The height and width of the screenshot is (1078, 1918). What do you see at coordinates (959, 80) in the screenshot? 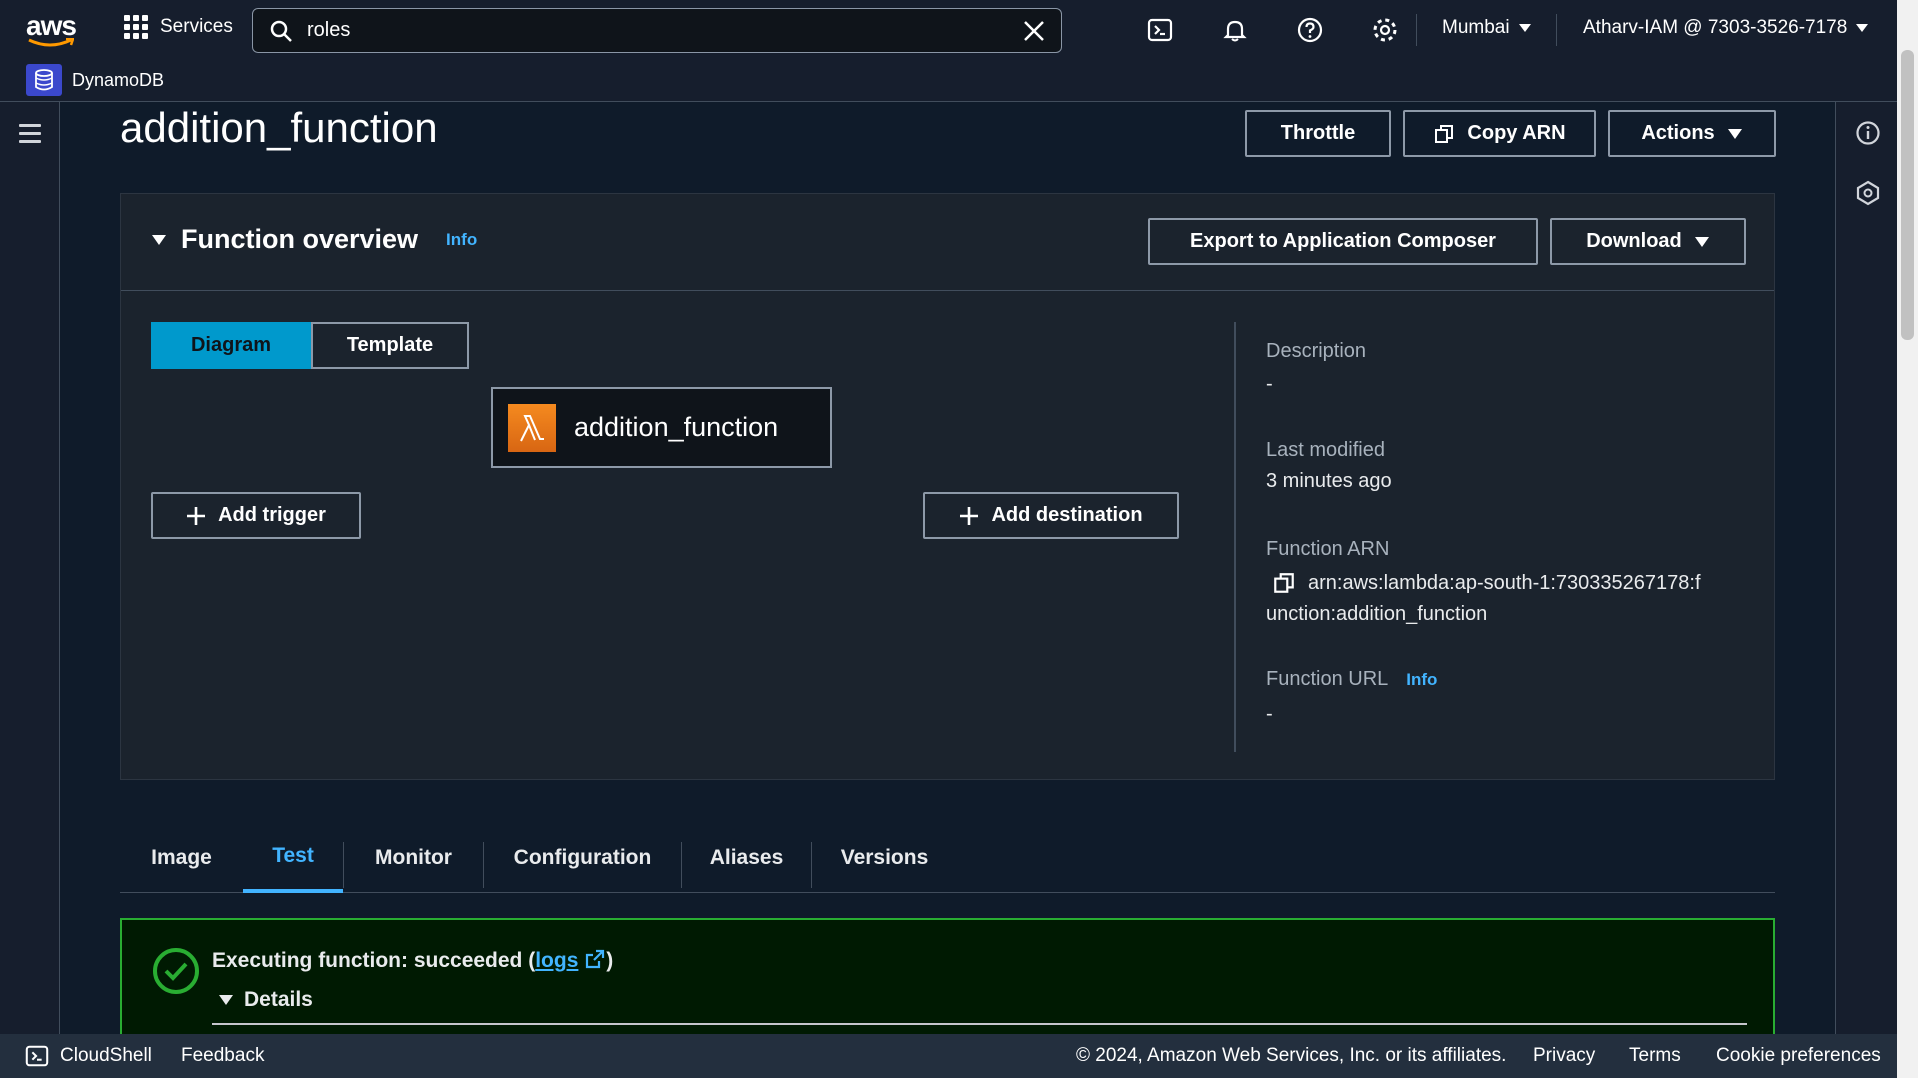
I see `favorites-bar: DynamoDB` at bounding box center [959, 80].